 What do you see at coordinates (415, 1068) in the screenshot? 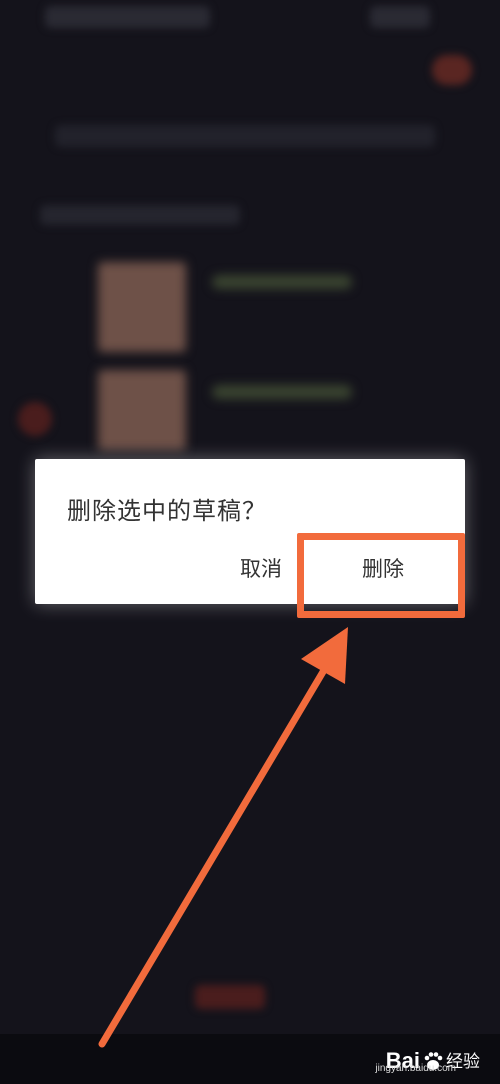
I see `watermark-url: jingyan.baidu.com` at bounding box center [415, 1068].